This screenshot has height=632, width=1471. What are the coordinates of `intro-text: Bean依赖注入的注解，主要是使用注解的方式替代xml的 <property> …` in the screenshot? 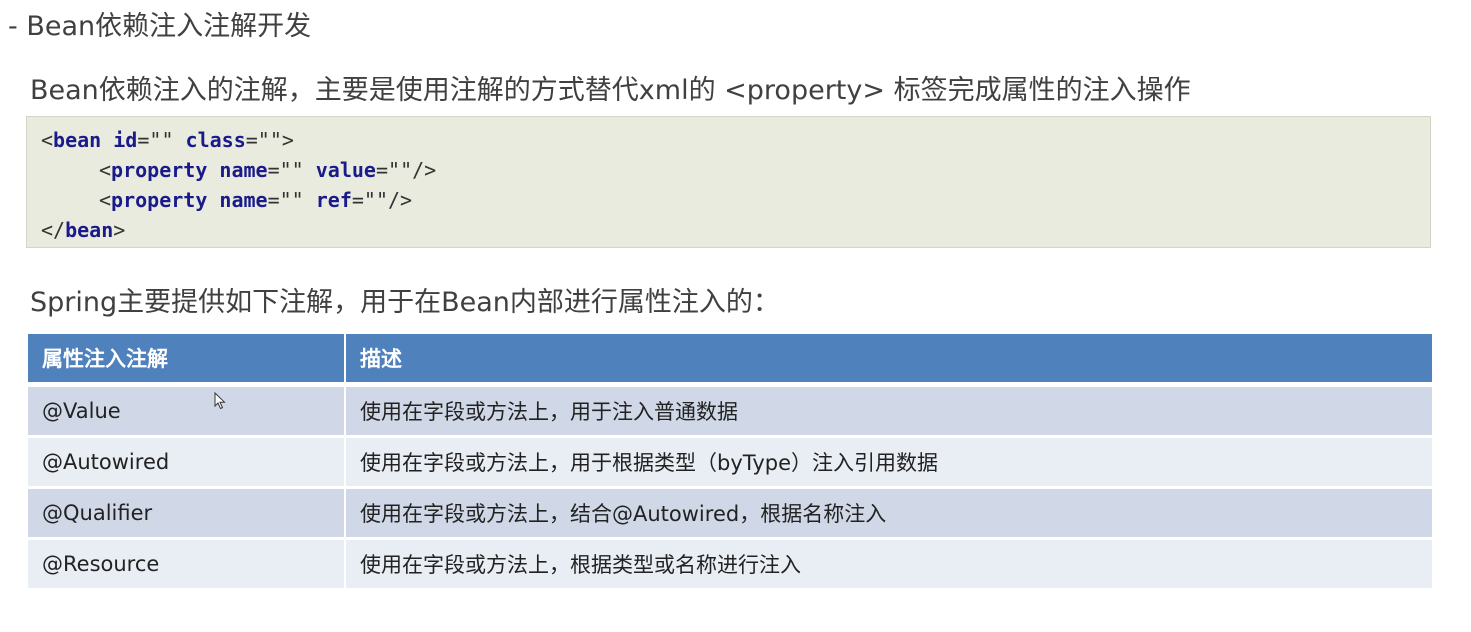 It's located at (610, 90).